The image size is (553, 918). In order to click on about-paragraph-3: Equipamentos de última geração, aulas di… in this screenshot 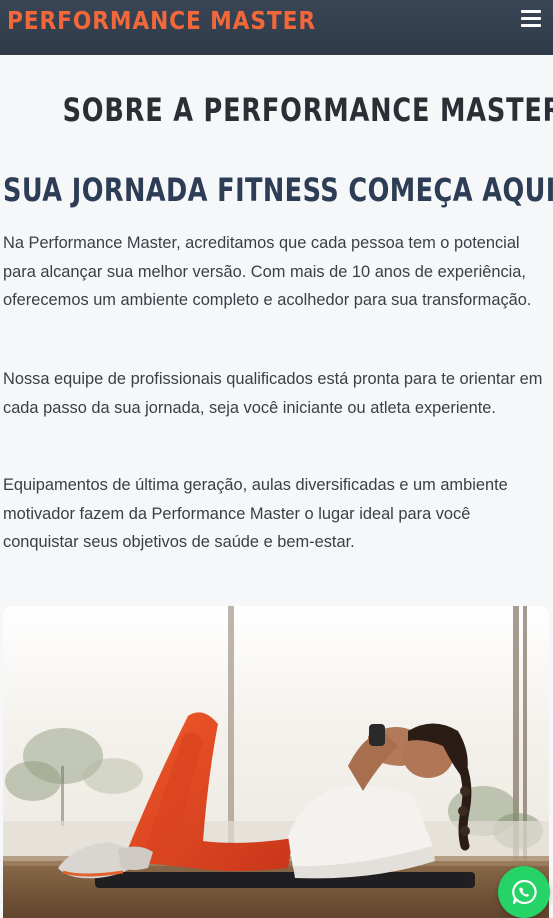, I will do `click(255, 513)`.